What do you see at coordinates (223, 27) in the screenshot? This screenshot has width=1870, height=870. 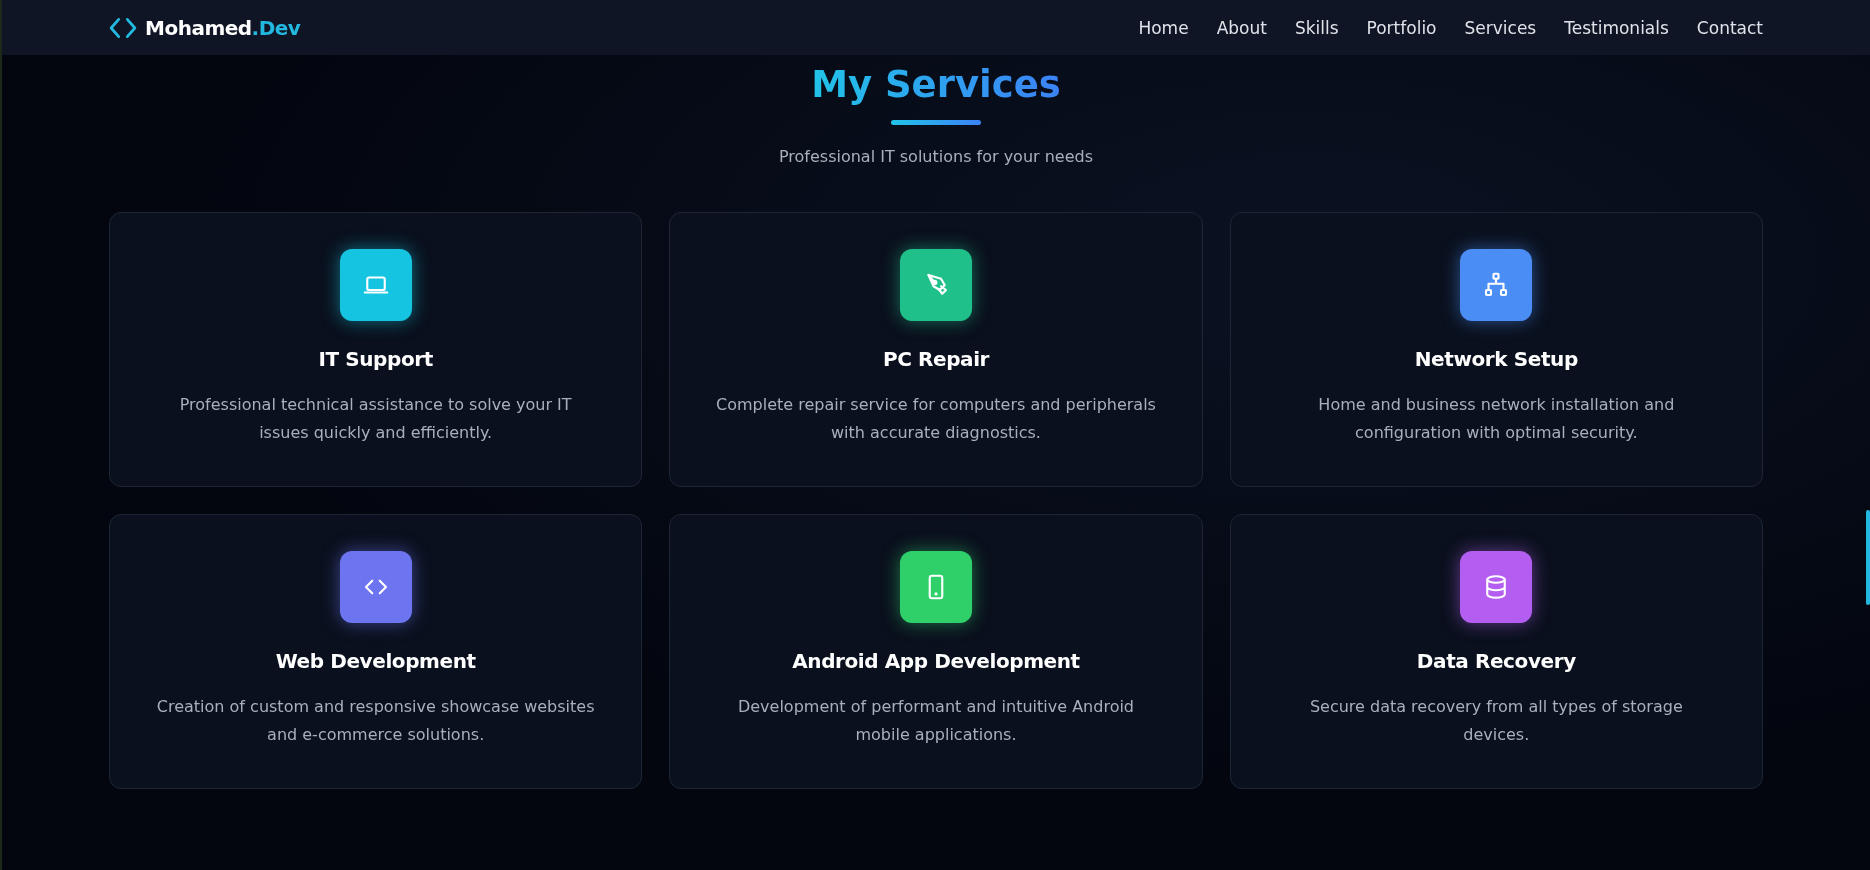 I see `site-logo: Mohamed.Dev` at bounding box center [223, 27].